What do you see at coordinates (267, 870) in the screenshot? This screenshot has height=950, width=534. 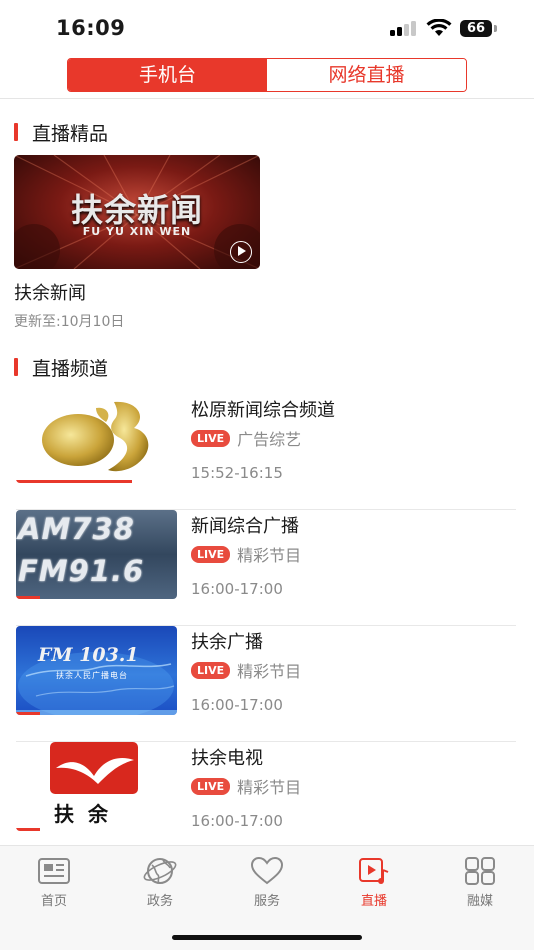 I see `heart-icon` at bounding box center [267, 870].